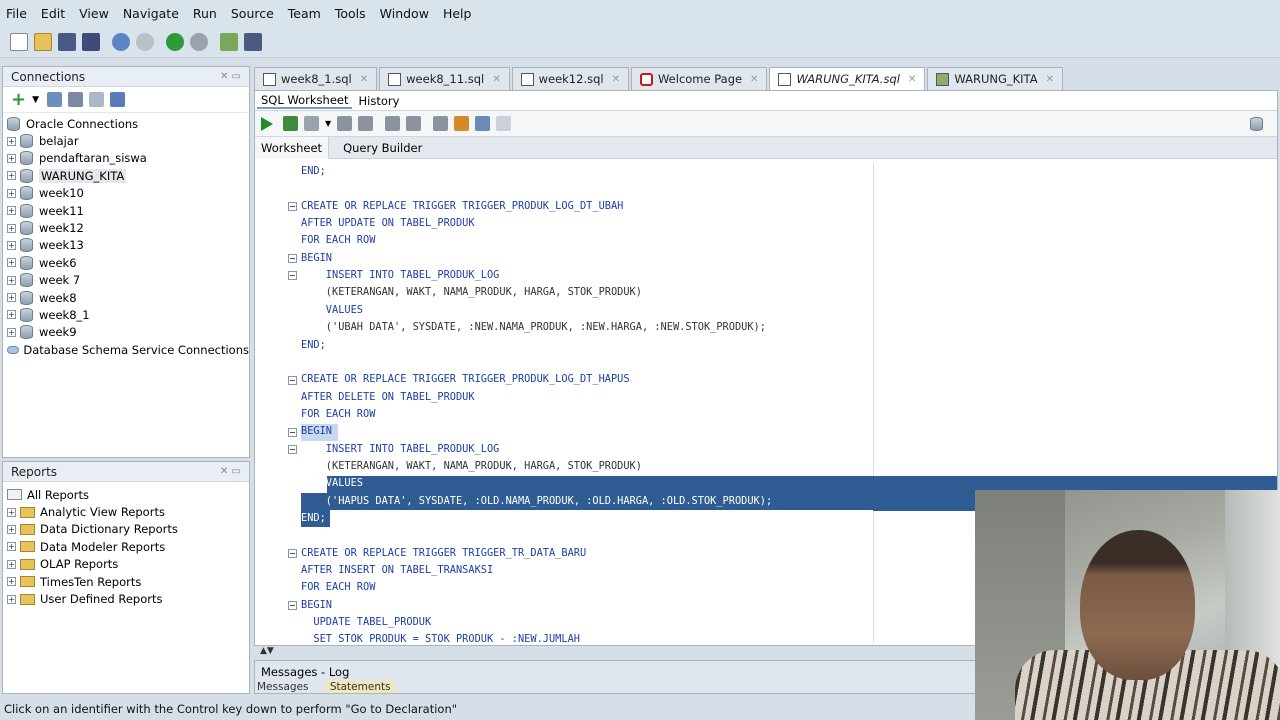  Describe the element at coordinates (366, 123) in the screenshot. I see `rollback-icon` at that location.